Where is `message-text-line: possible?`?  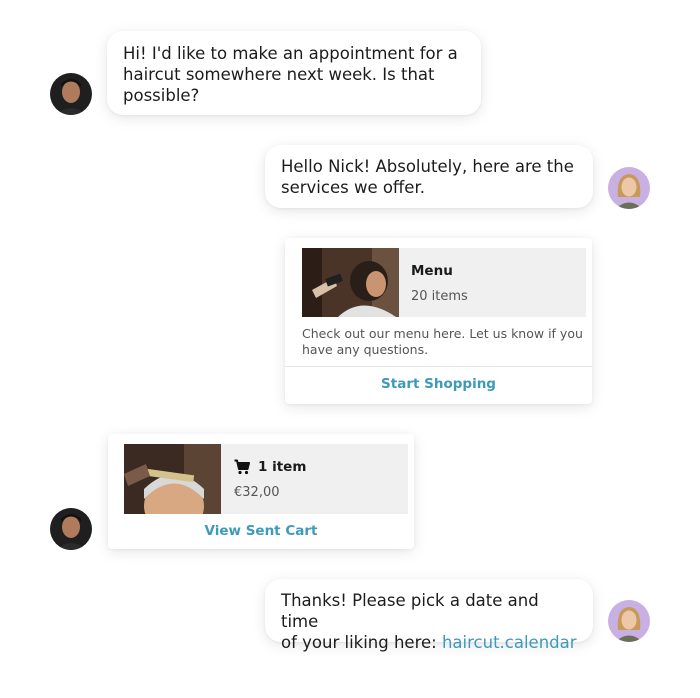
message-text-line: possible? is located at coordinates (161, 95).